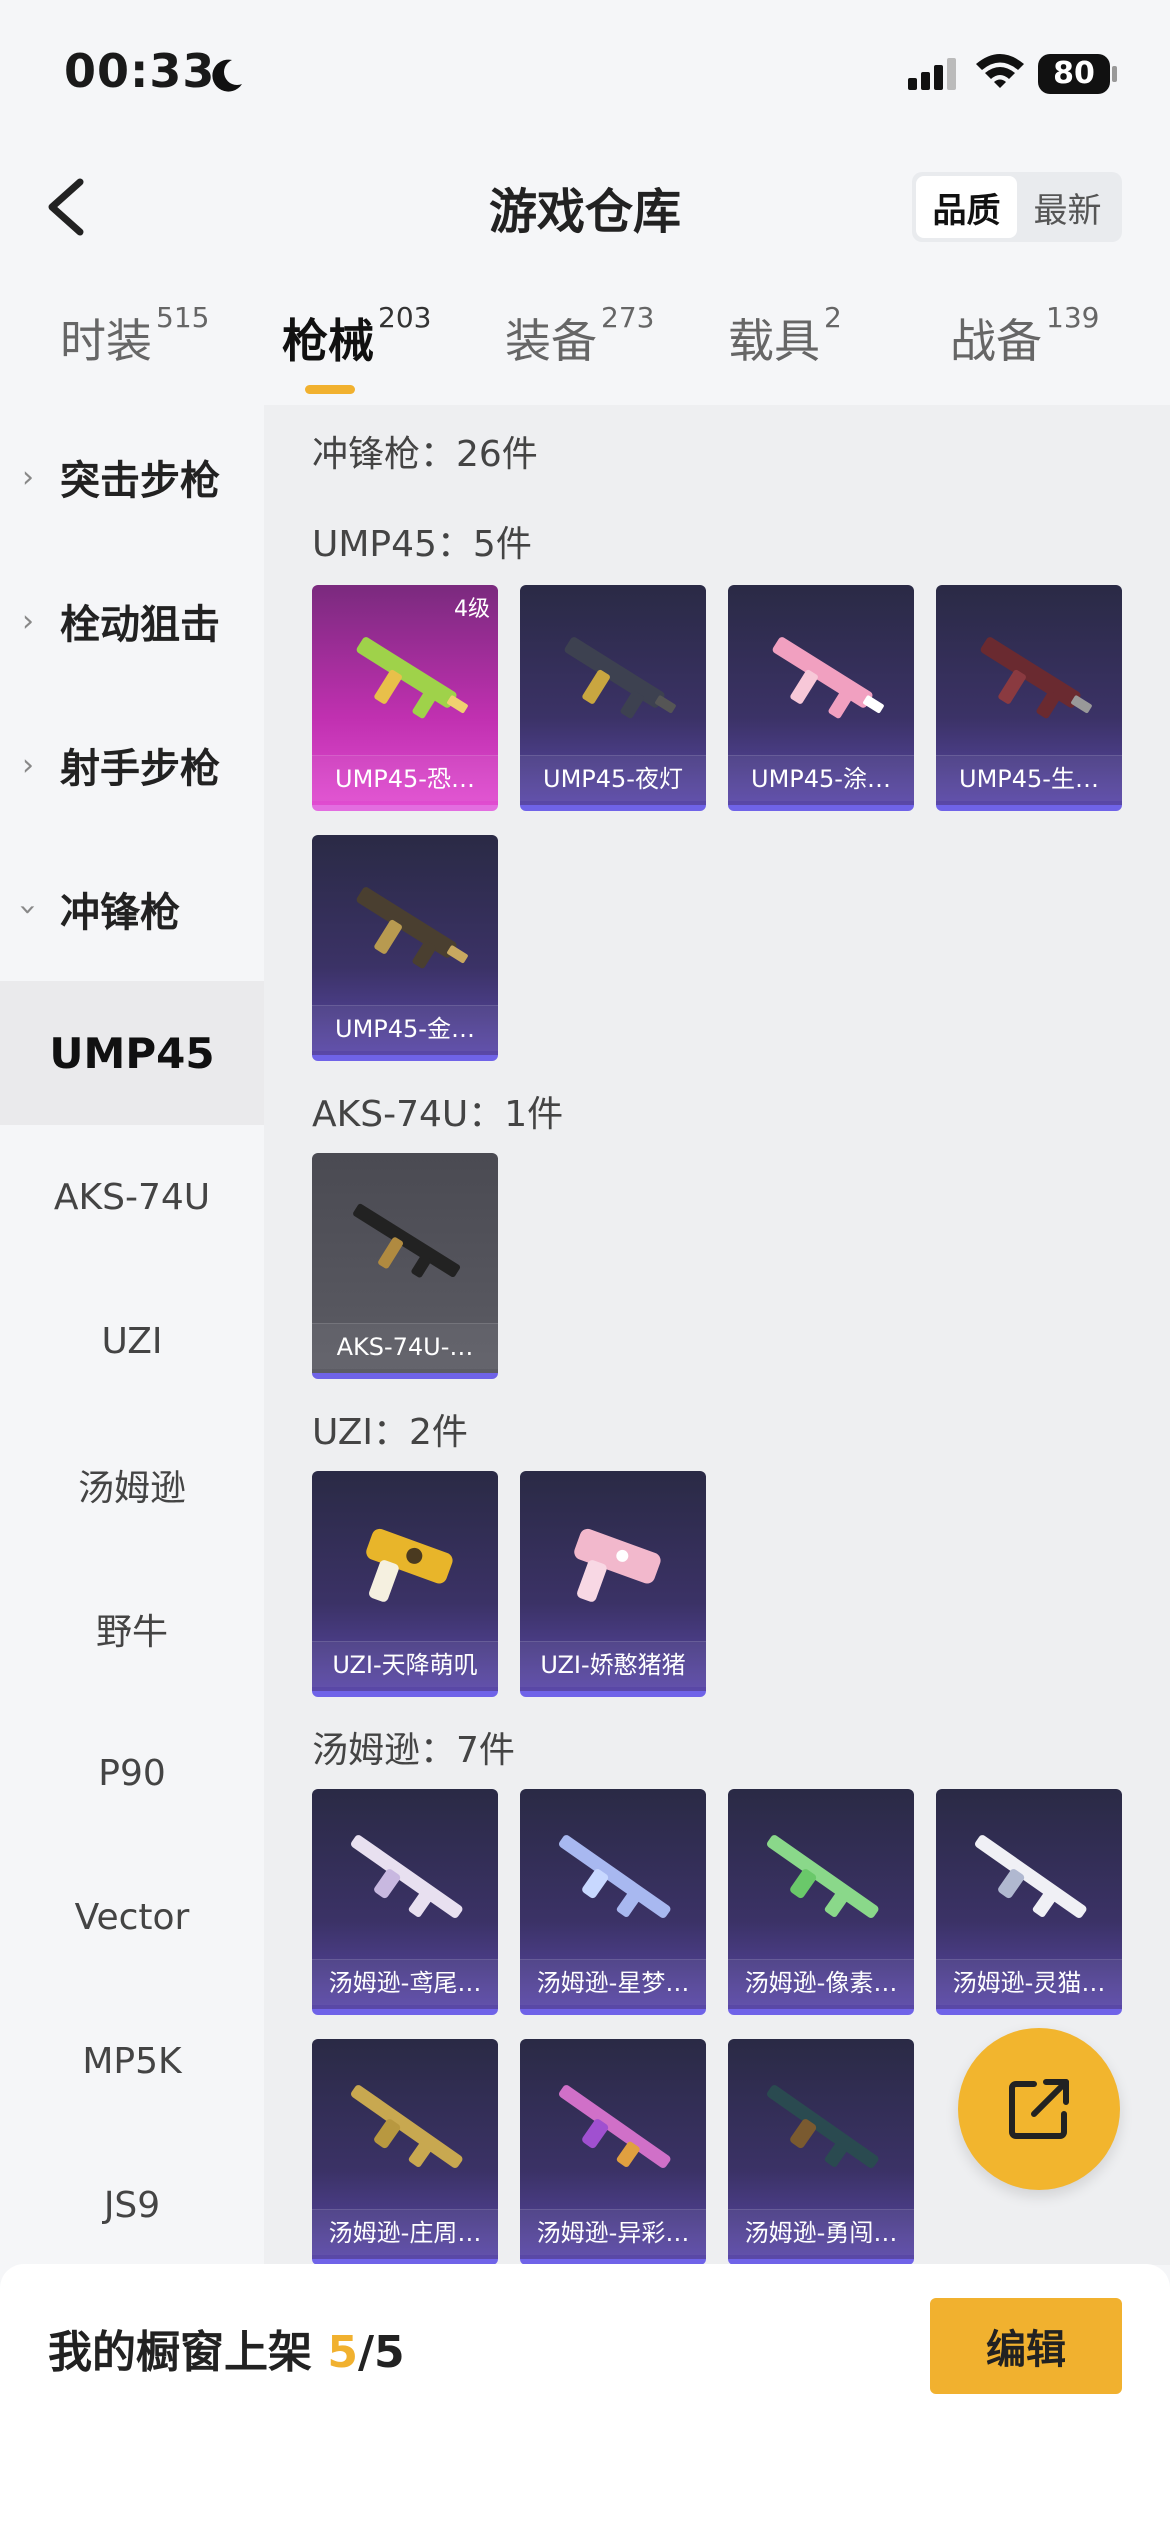 The image size is (1170, 2532). I want to click on tab-label: 时装, so click(106, 341).